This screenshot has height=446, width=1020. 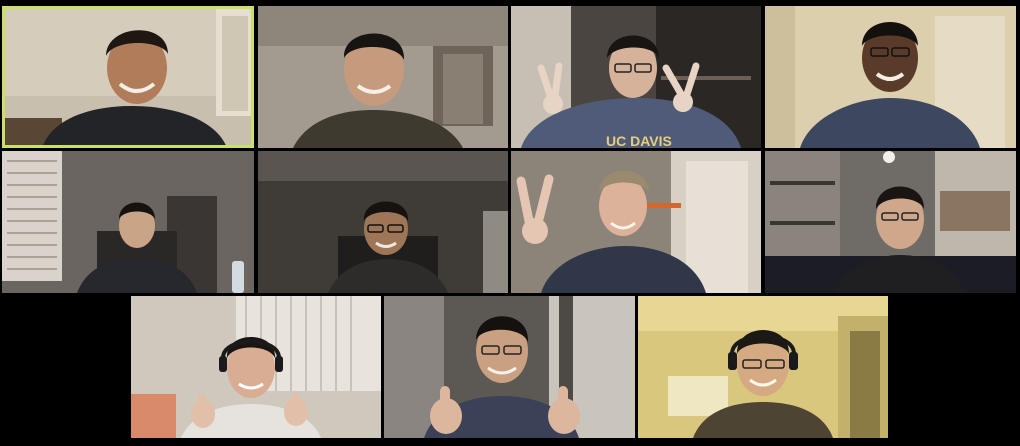 What do you see at coordinates (639, 140) in the screenshot?
I see `shirt-text: UC DAVIS` at bounding box center [639, 140].